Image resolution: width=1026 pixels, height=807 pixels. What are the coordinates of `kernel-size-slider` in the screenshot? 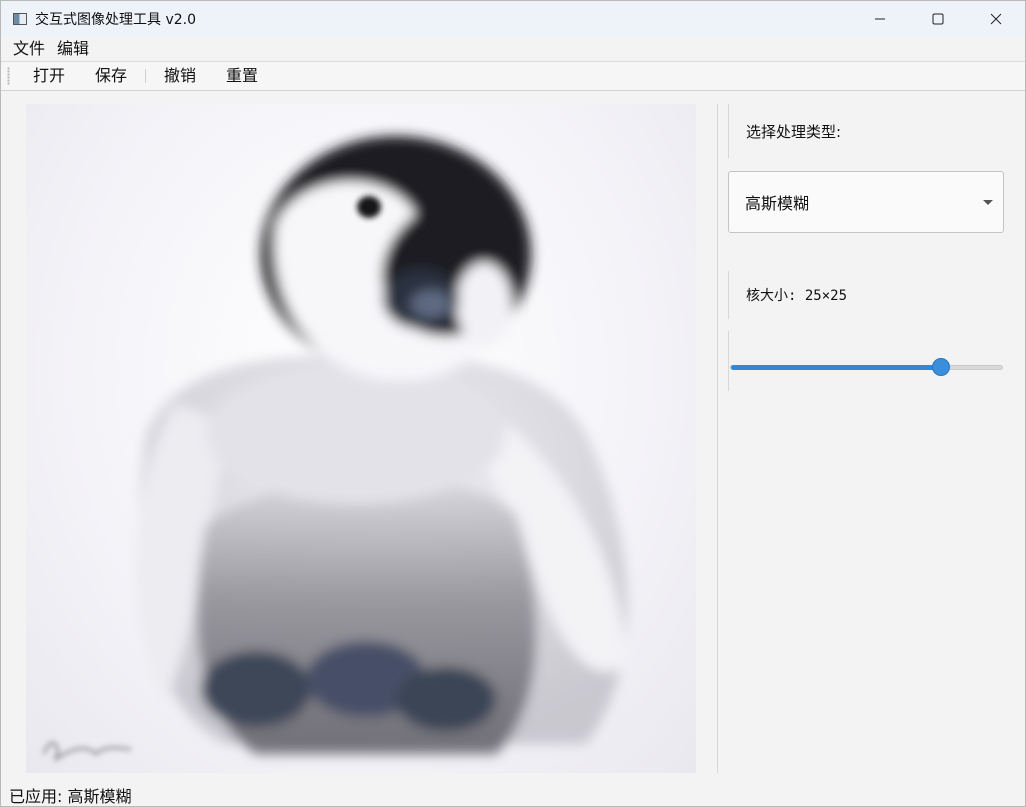 It's located at (866, 361).